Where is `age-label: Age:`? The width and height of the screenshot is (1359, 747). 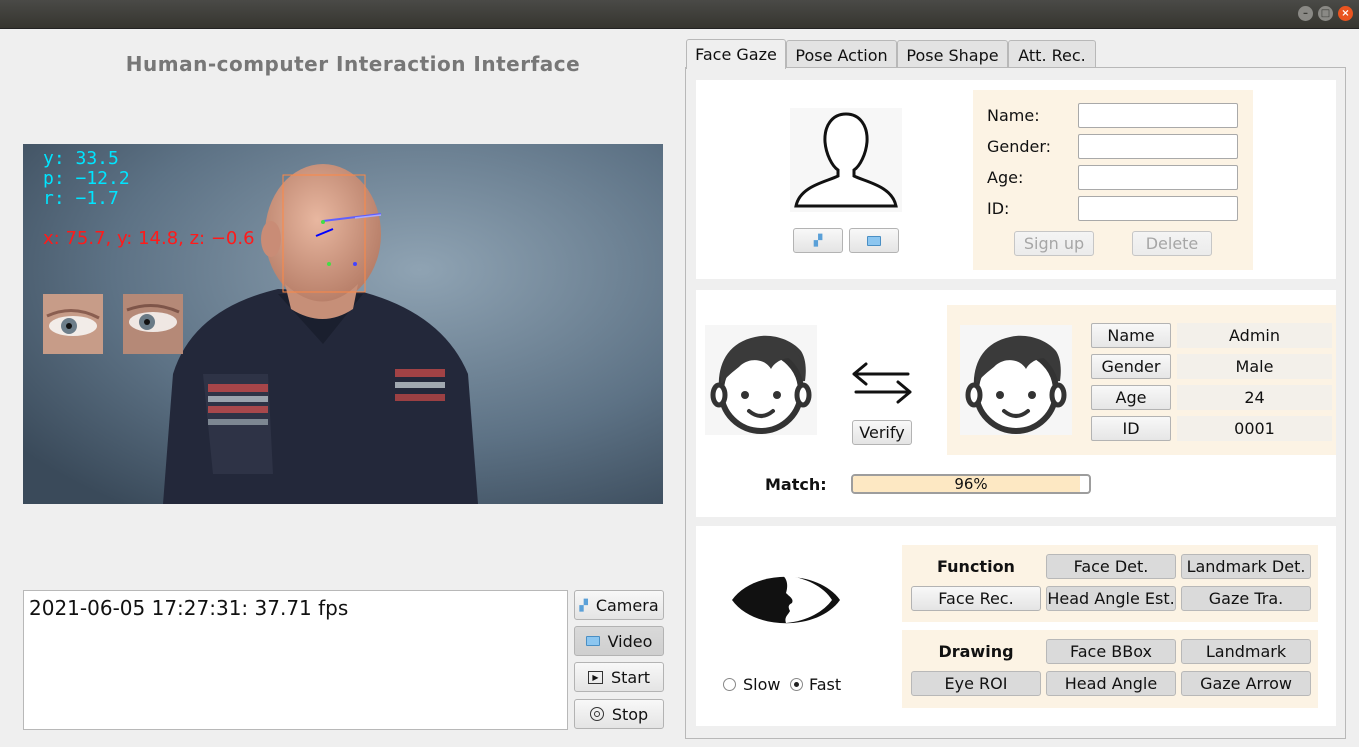 age-label: Age: is located at coordinates (1005, 177).